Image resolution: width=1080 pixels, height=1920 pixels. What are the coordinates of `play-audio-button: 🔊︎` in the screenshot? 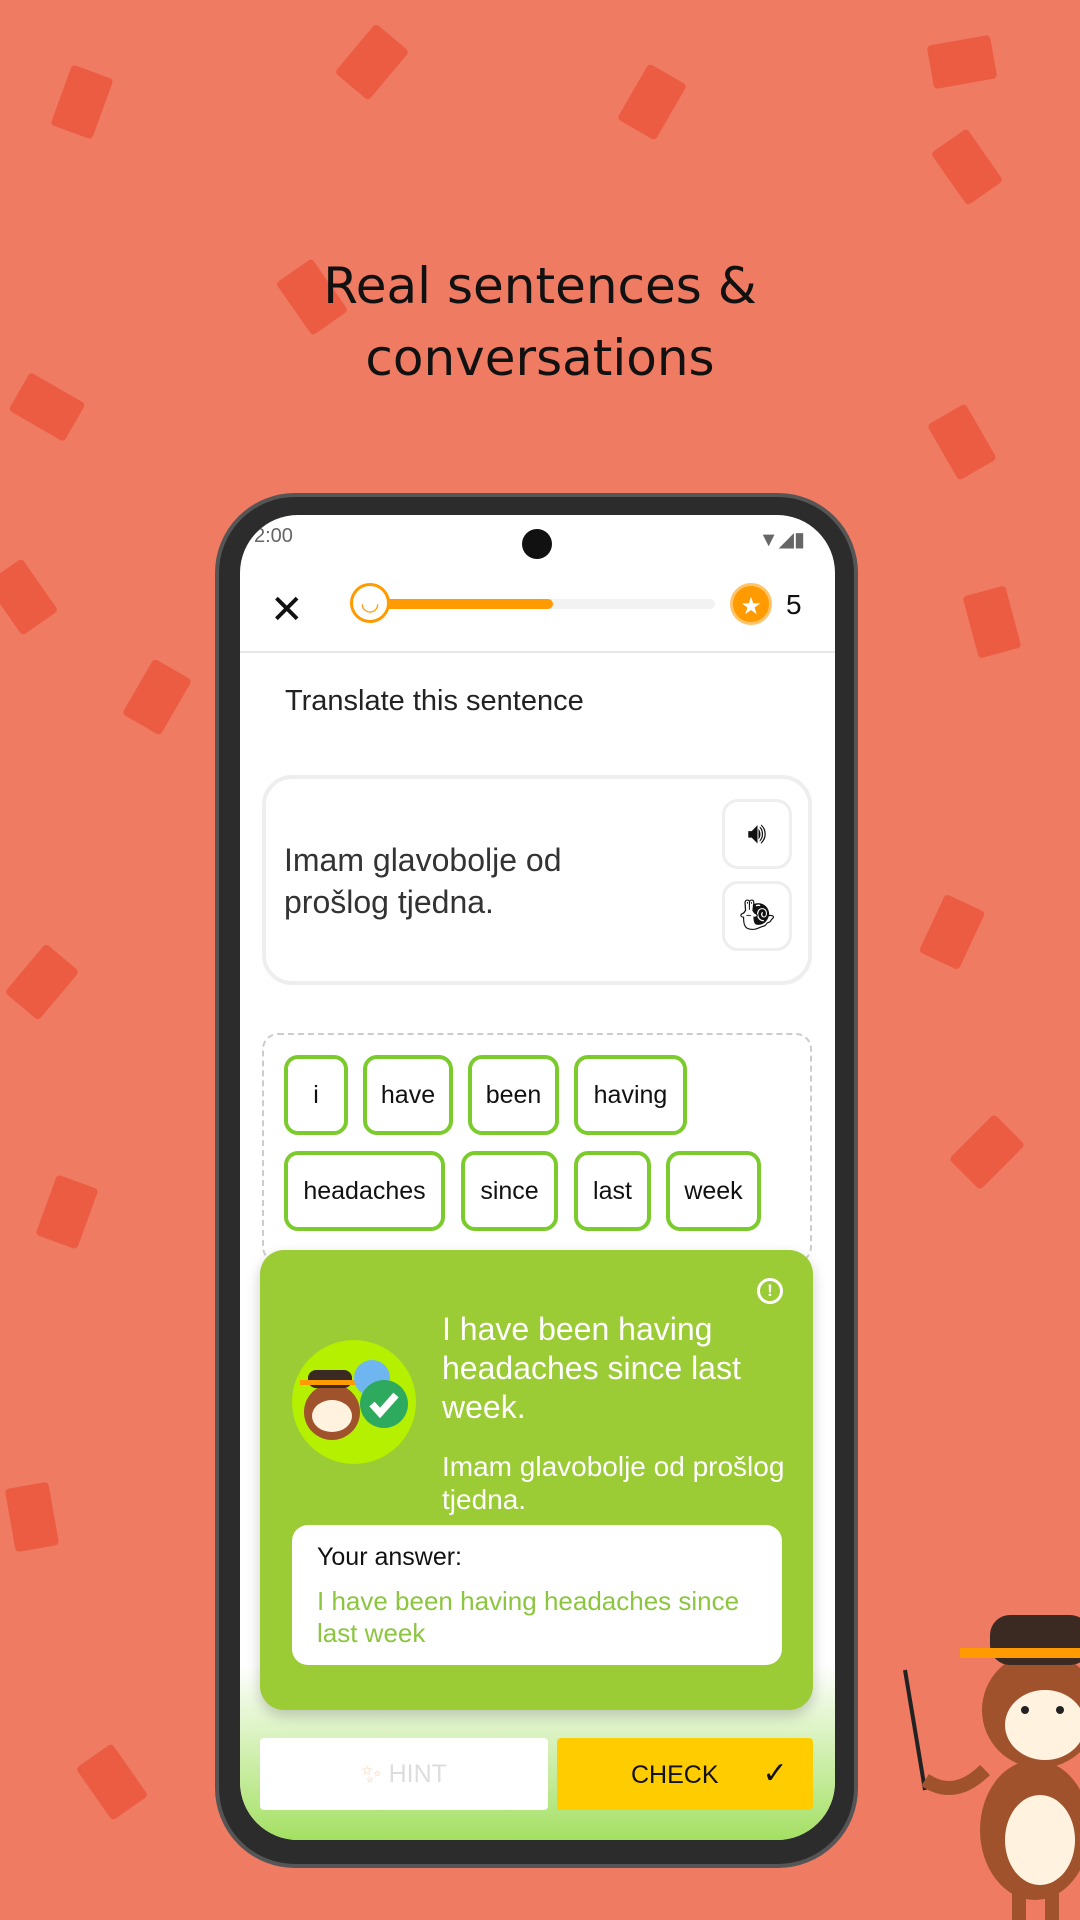 It's located at (757, 834).